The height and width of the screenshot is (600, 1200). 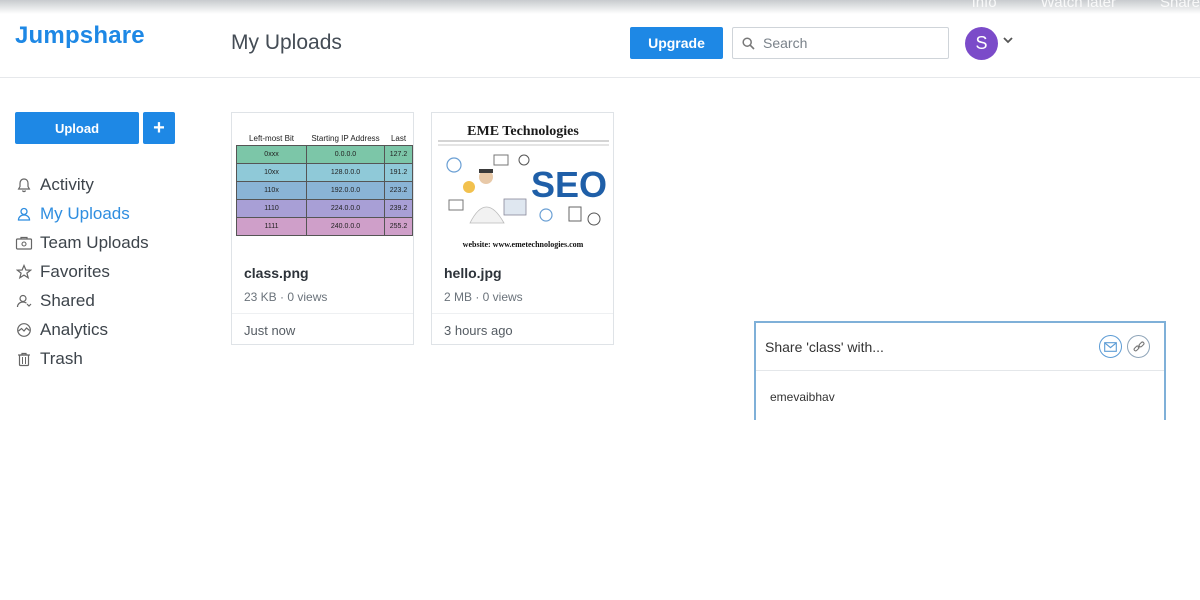 I want to click on sidebar-item-label: Team Uploads, so click(x=94, y=242).